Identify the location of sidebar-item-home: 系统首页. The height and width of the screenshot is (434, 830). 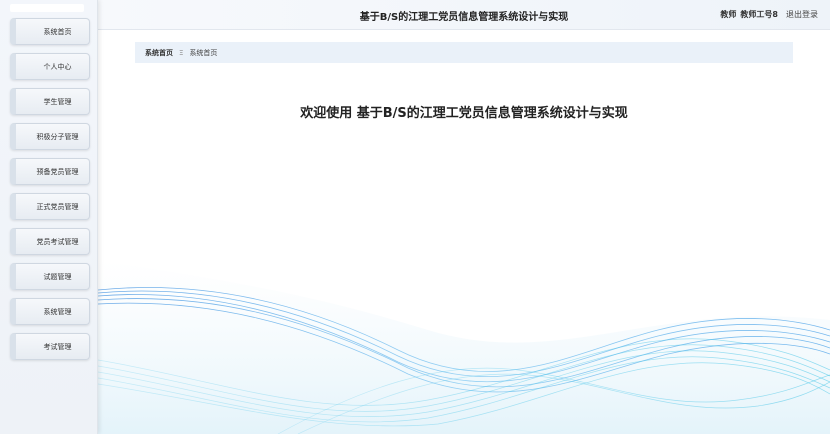
(50, 31).